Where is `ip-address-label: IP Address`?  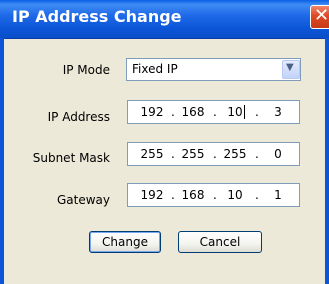 ip-address-label: IP Address is located at coordinates (78, 117).